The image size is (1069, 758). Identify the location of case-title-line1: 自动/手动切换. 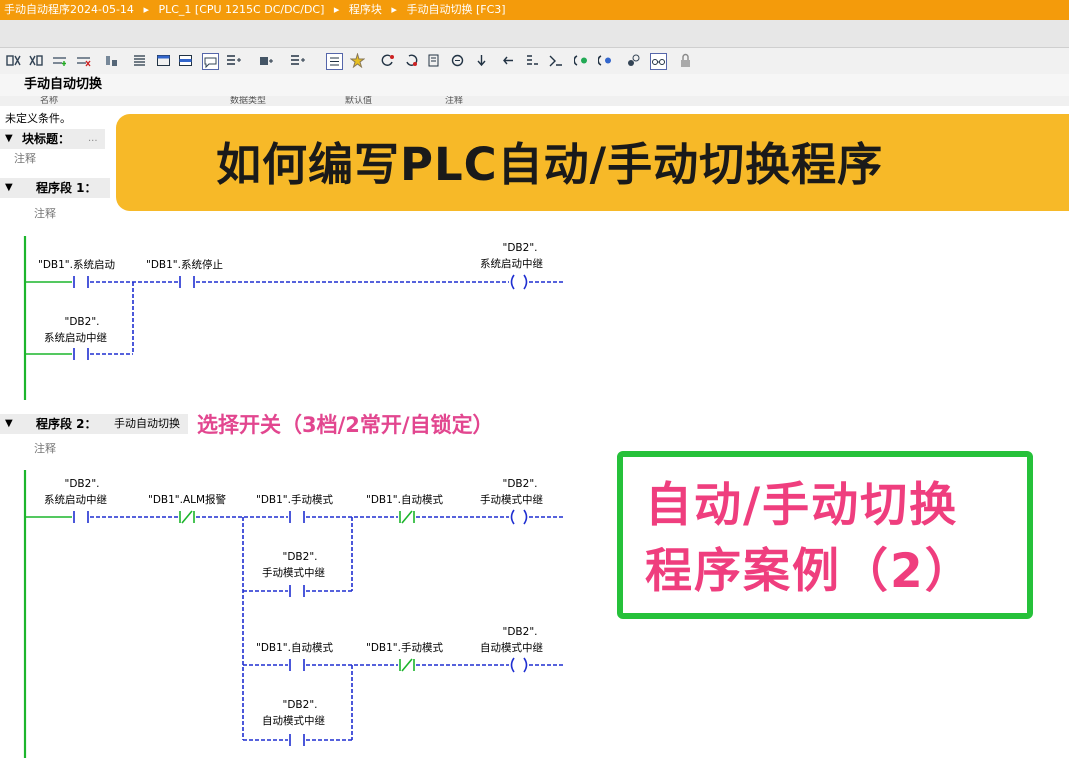
(802, 505).